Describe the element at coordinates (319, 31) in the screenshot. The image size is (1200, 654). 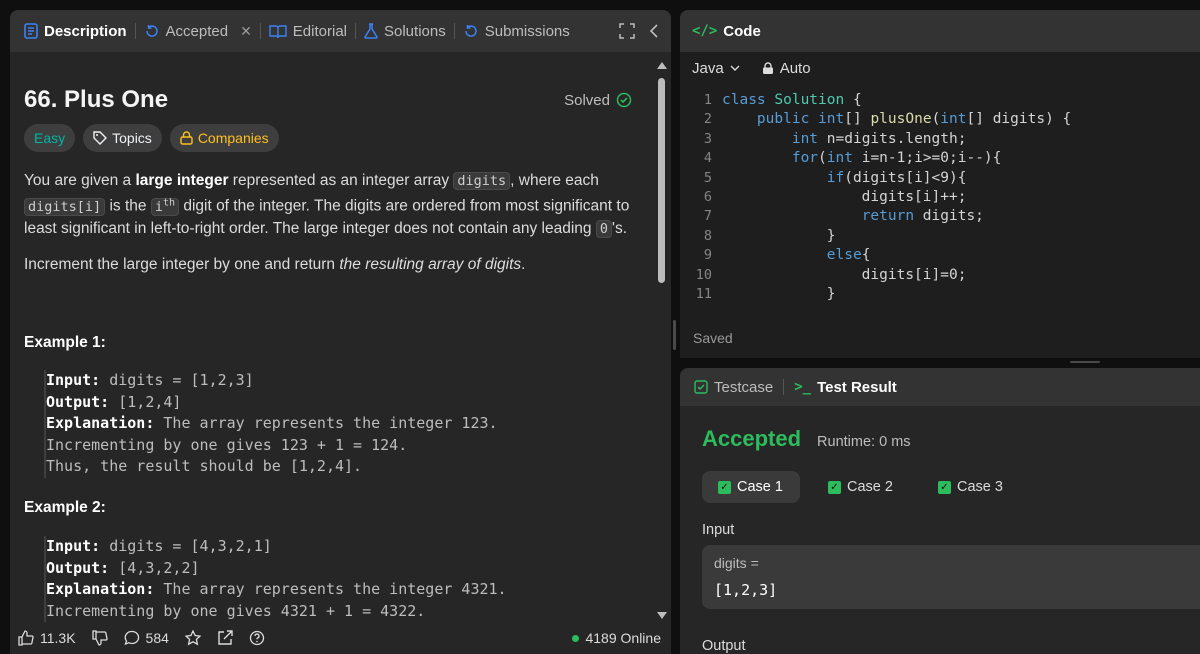
I see `tab-label: Editorial` at that location.